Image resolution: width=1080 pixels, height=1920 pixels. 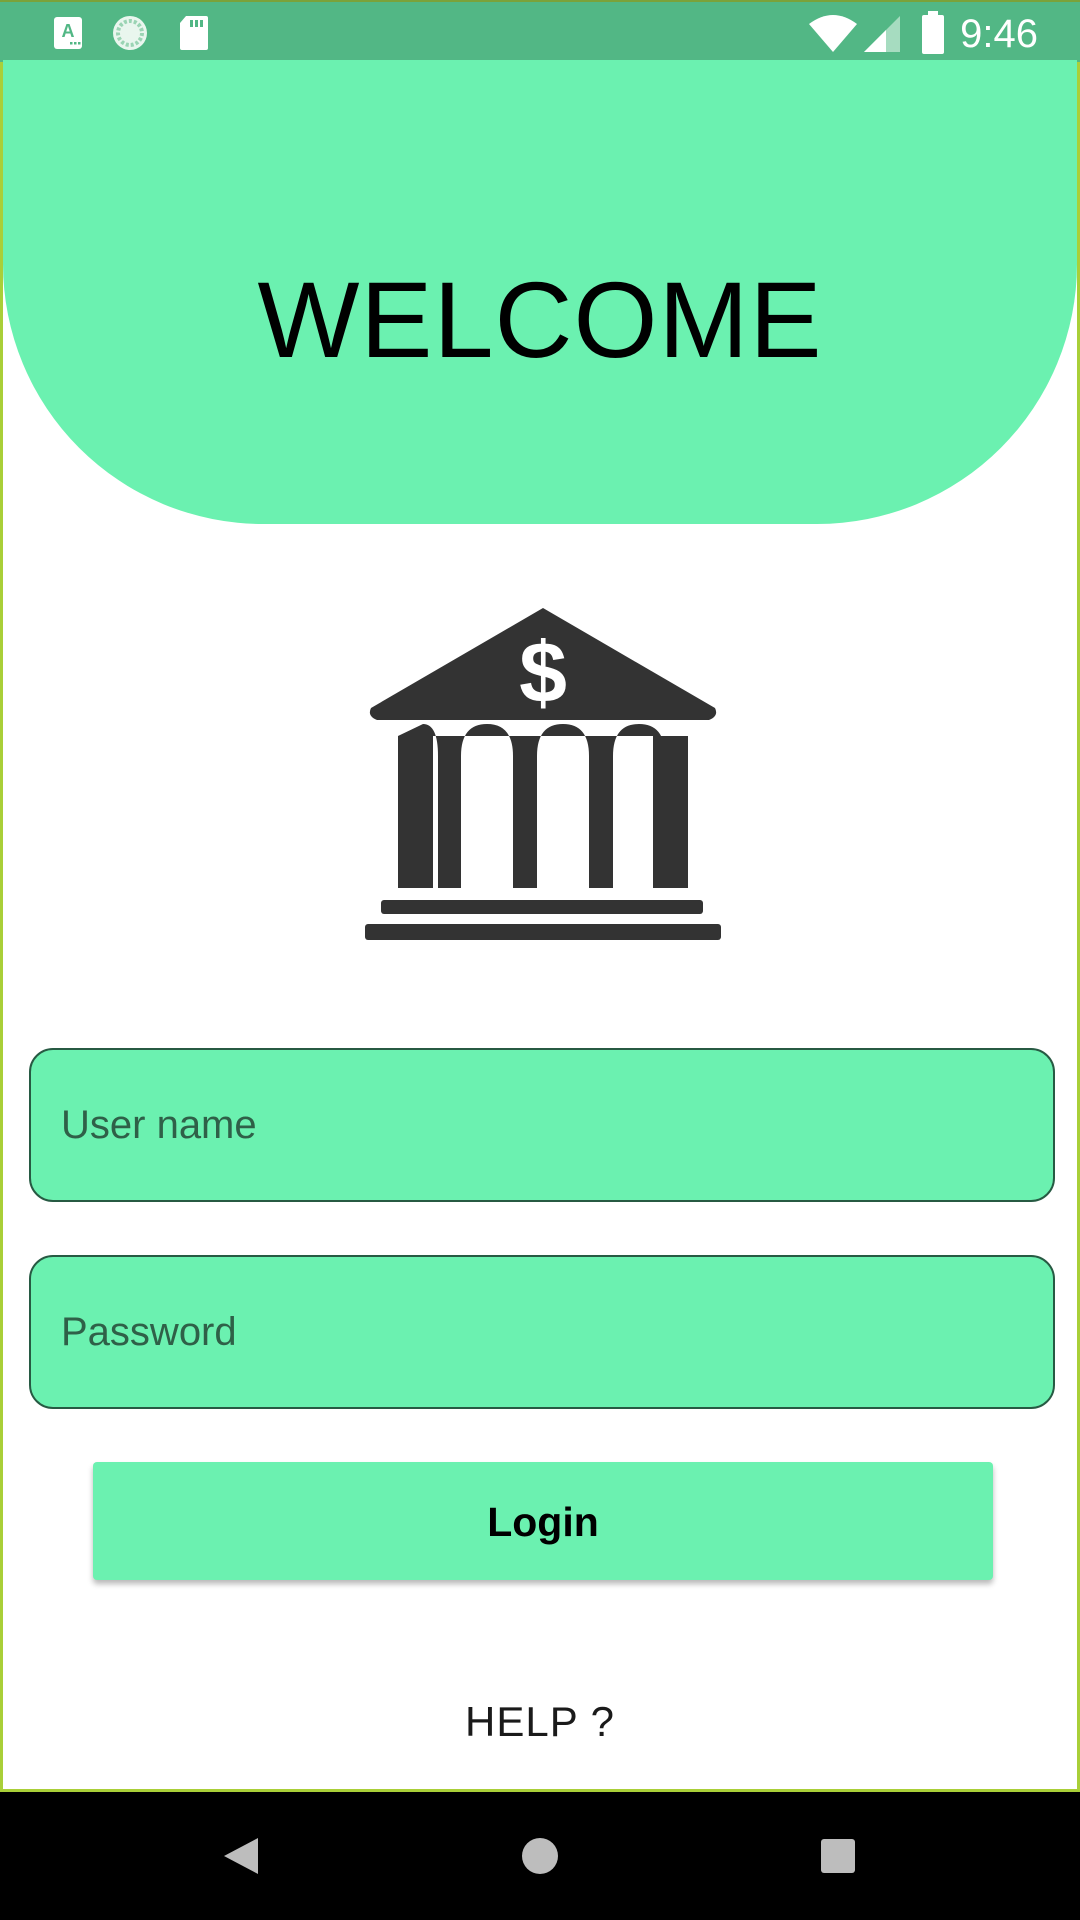 I want to click on username-field, so click(x=542, y=1125).